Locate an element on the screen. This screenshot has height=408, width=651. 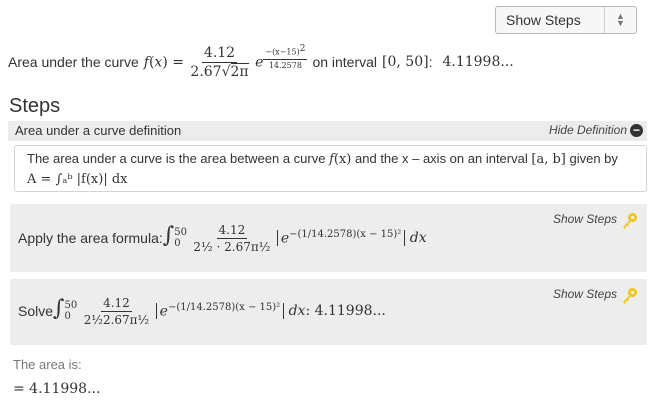
on-interval-text: on interval is located at coordinates (345, 62).